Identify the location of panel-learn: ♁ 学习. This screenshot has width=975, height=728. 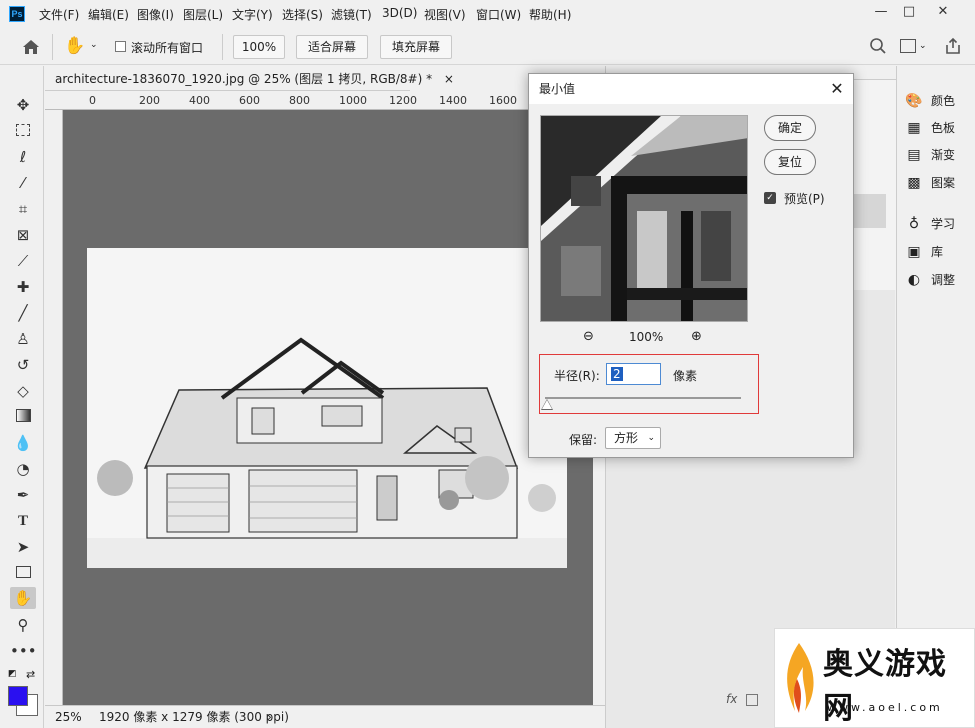
(940, 224).